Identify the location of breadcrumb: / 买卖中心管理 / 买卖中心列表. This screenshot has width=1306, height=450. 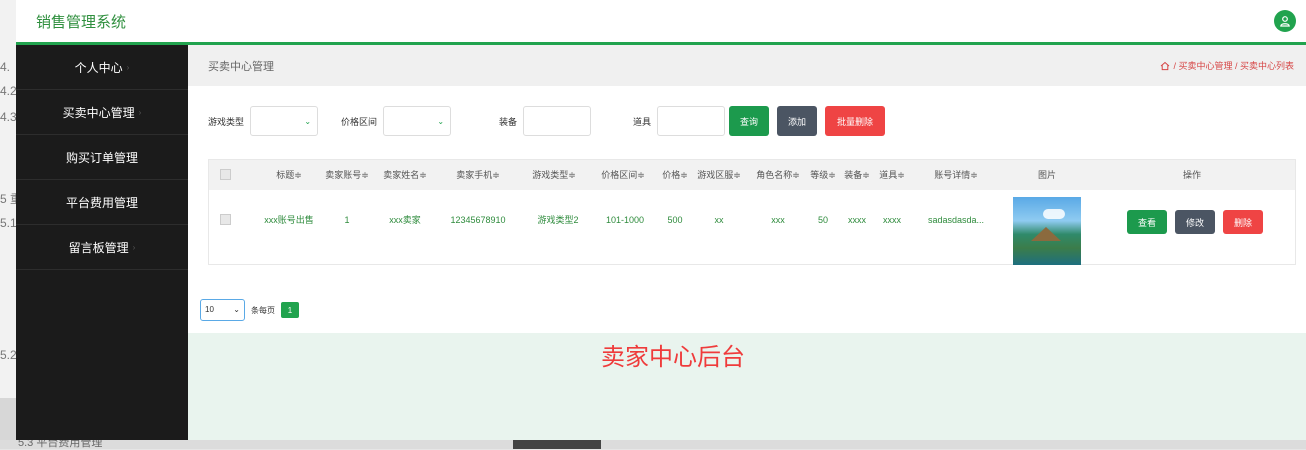
(1227, 65).